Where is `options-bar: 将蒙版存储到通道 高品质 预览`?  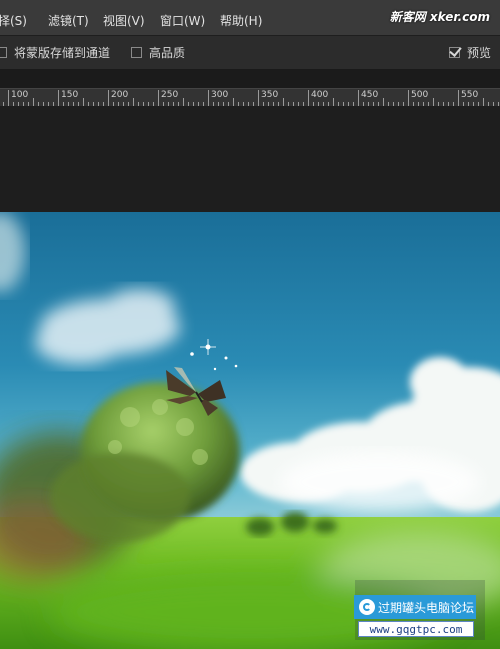 options-bar: 将蒙版存储到通道 高品质 预览 is located at coordinates (250, 52).